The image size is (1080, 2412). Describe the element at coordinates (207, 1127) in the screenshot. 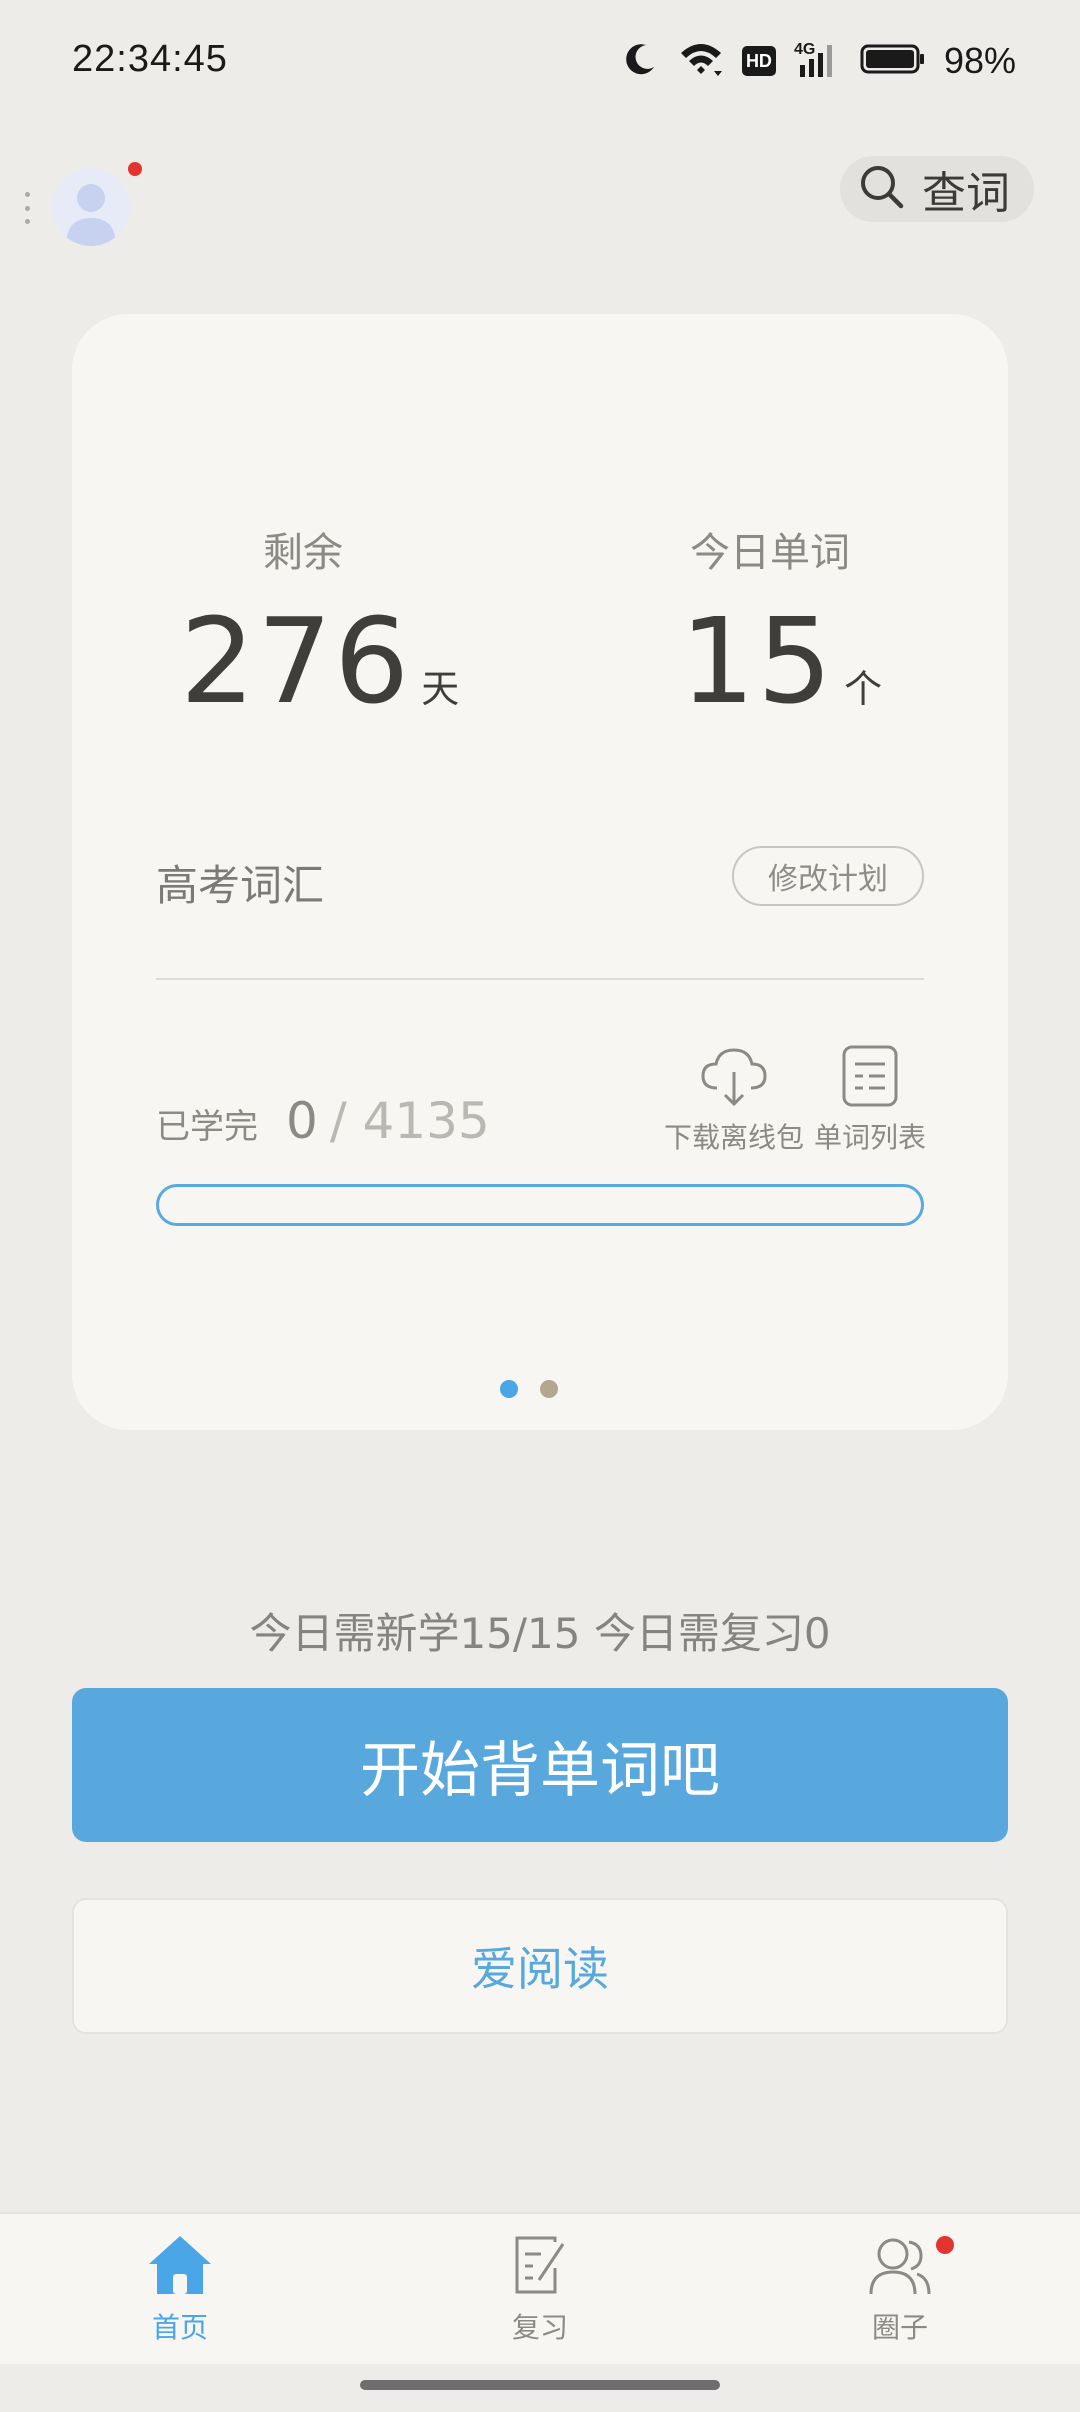

I see `learned-label: 已学完` at that location.